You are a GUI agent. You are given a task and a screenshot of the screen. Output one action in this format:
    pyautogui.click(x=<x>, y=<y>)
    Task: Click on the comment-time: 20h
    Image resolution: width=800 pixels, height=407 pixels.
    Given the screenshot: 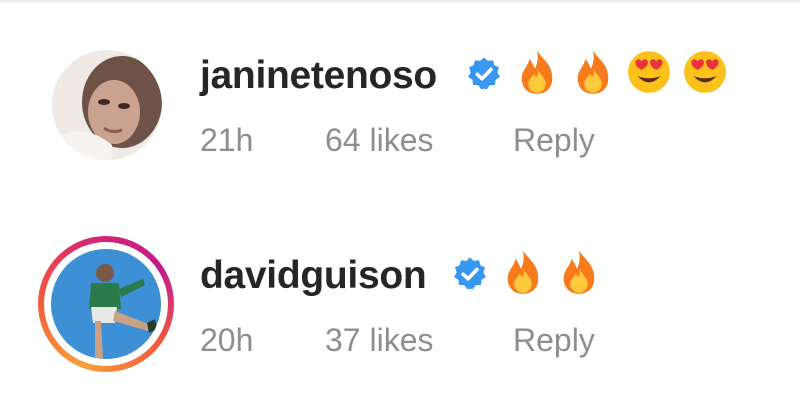 What is the action you would take?
    pyautogui.click(x=227, y=340)
    